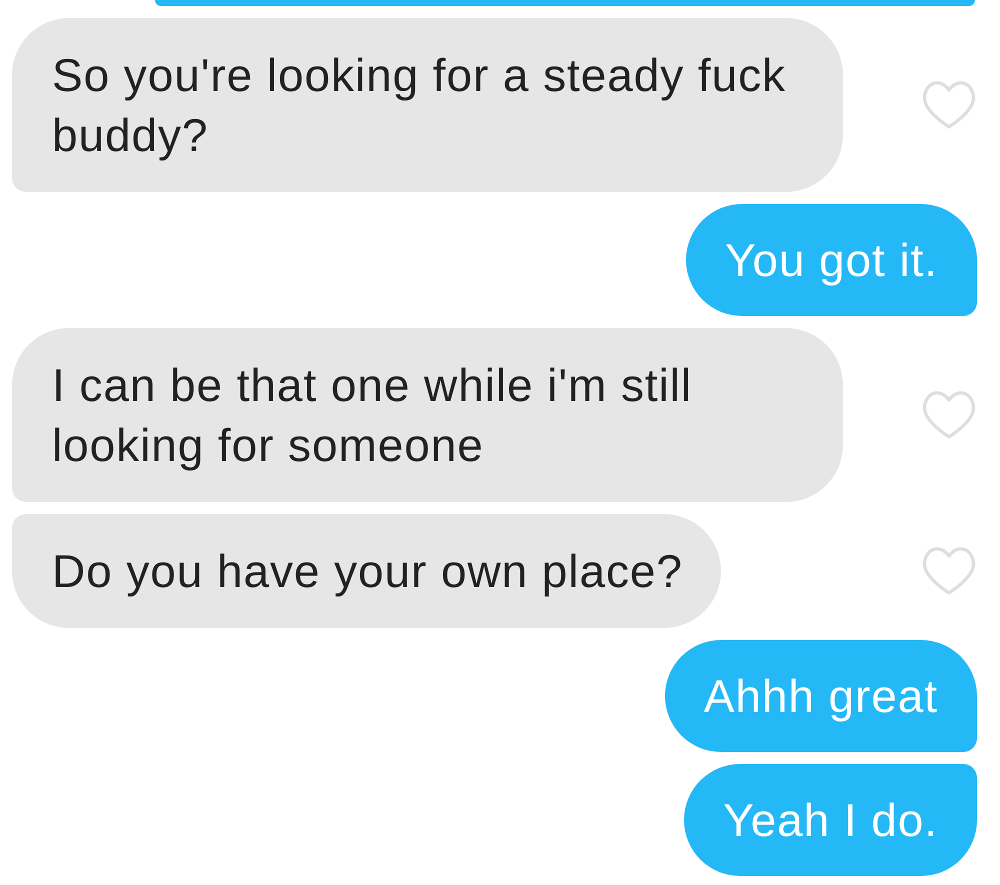 The image size is (1000, 885). What do you see at coordinates (830, 820) in the screenshot?
I see `message-bubble: Yeah I do.` at bounding box center [830, 820].